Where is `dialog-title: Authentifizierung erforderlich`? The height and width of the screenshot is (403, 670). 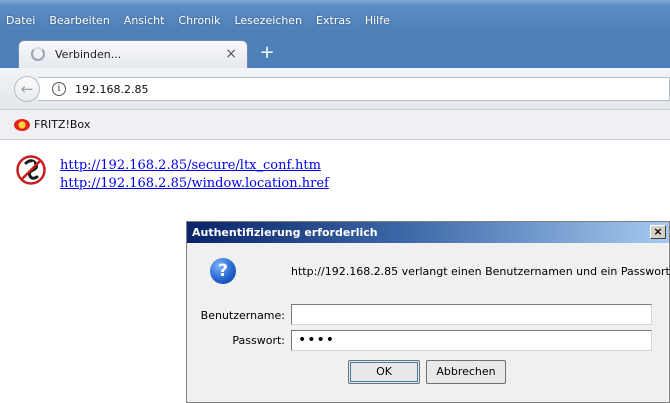
dialog-title: Authentifizierung erforderlich is located at coordinates (285, 232).